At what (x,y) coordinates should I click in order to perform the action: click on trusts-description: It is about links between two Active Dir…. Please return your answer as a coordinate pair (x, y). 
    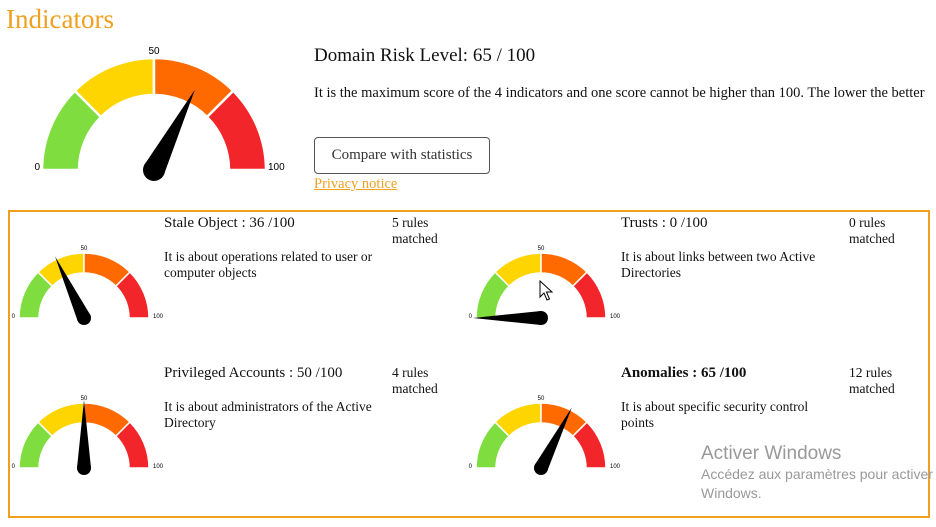
    Looking at the image, I should click on (718, 264).